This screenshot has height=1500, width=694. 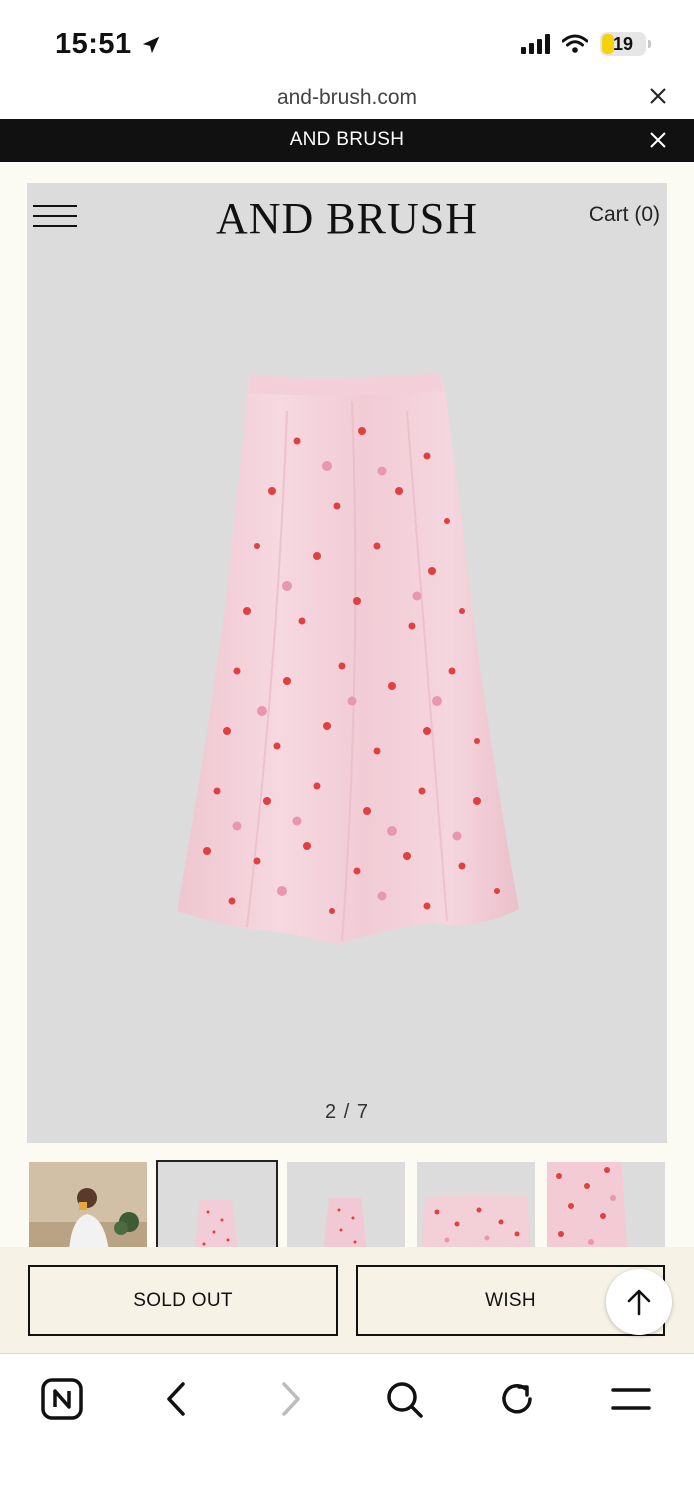 I want to click on browser-home-button, so click(x=62, y=1399).